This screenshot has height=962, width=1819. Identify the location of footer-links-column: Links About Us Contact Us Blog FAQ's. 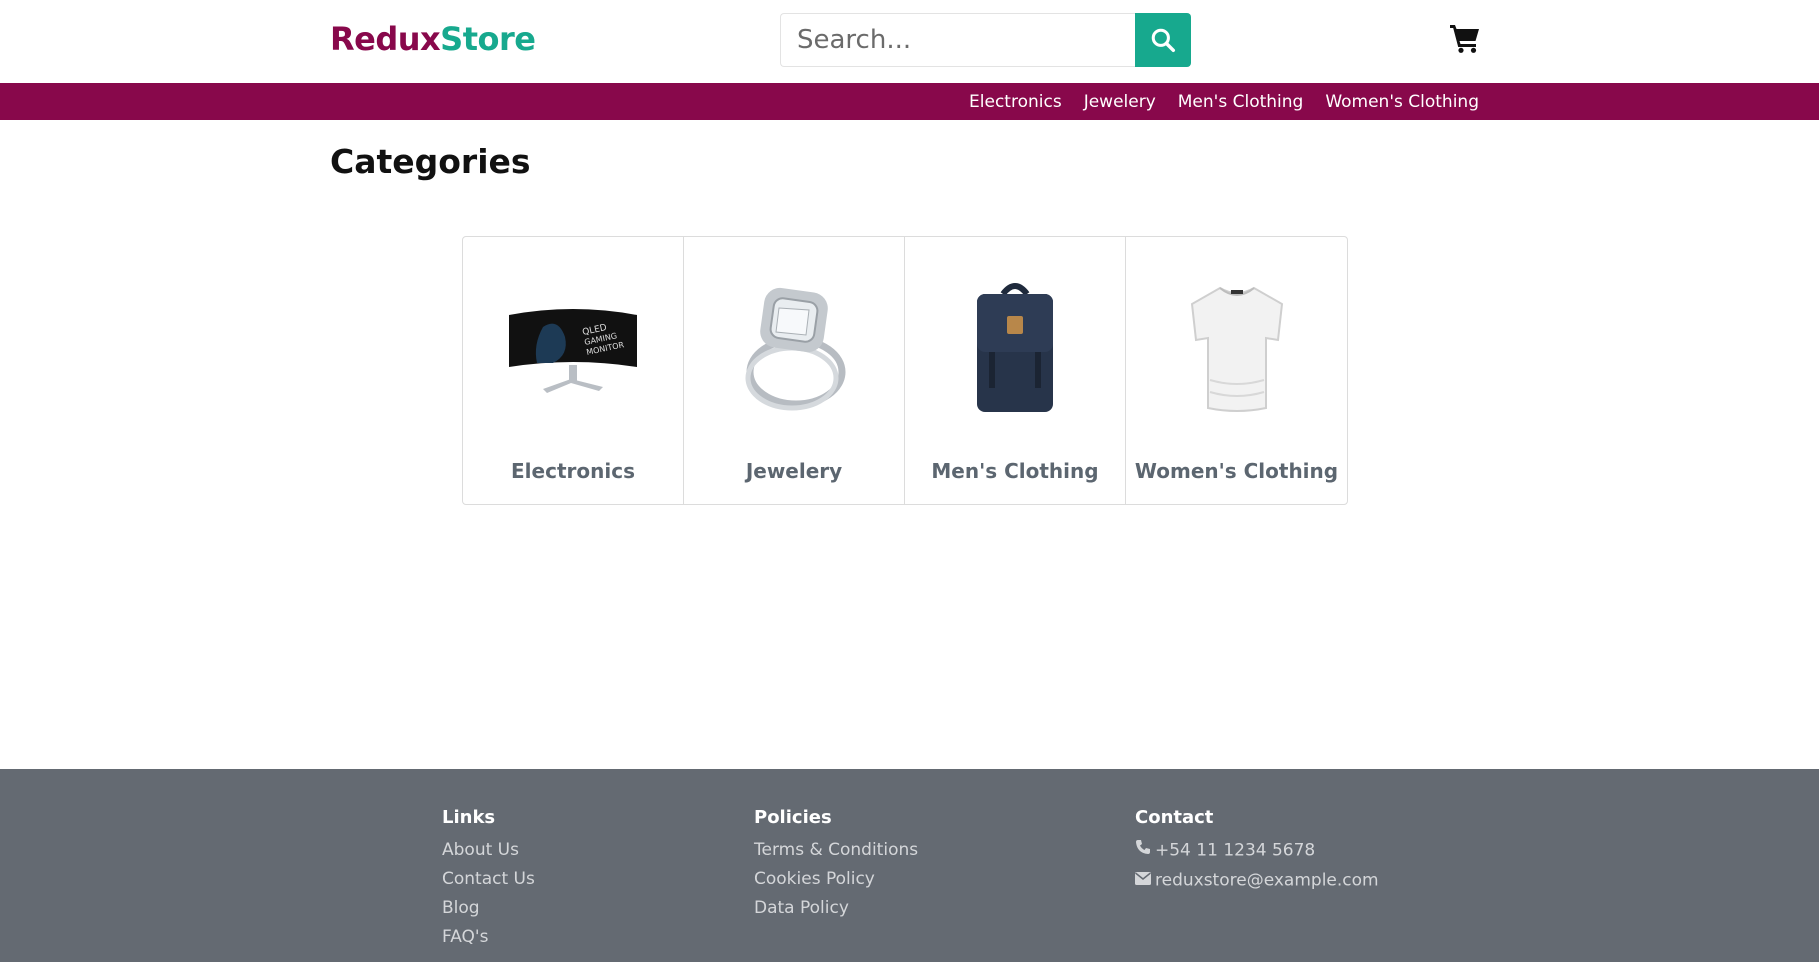
(488, 879).